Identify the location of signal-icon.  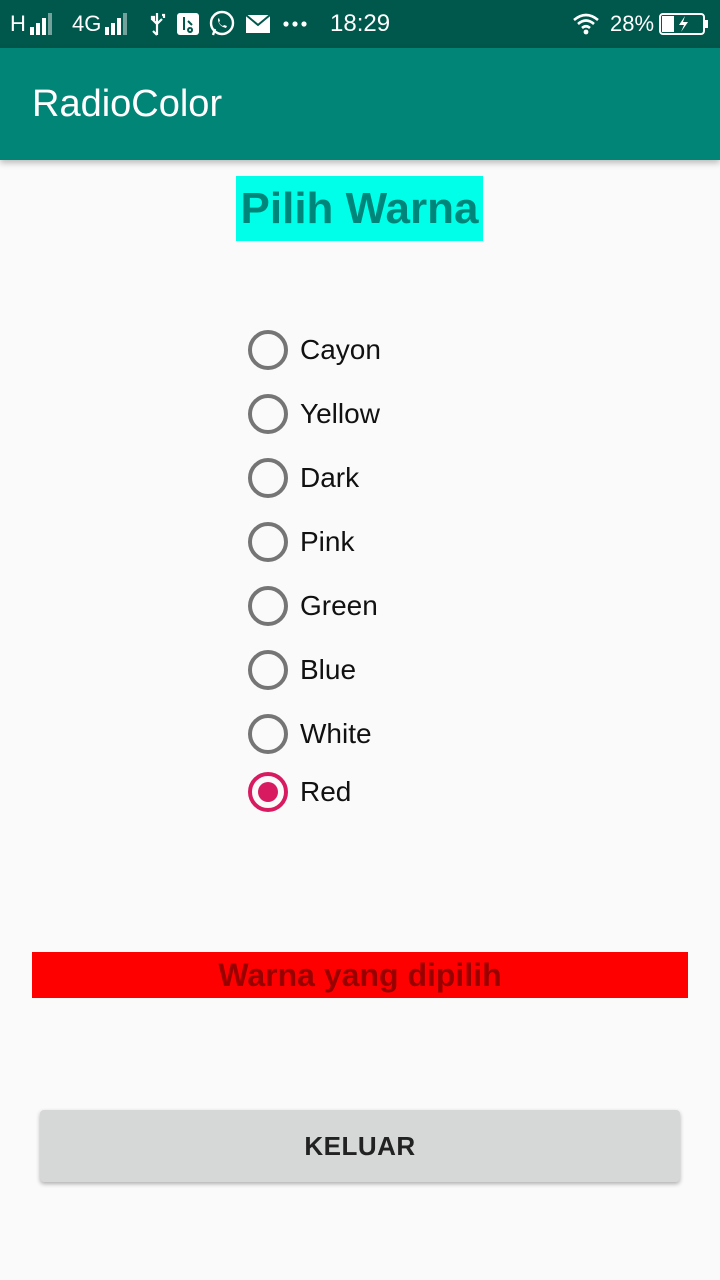
(40, 24).